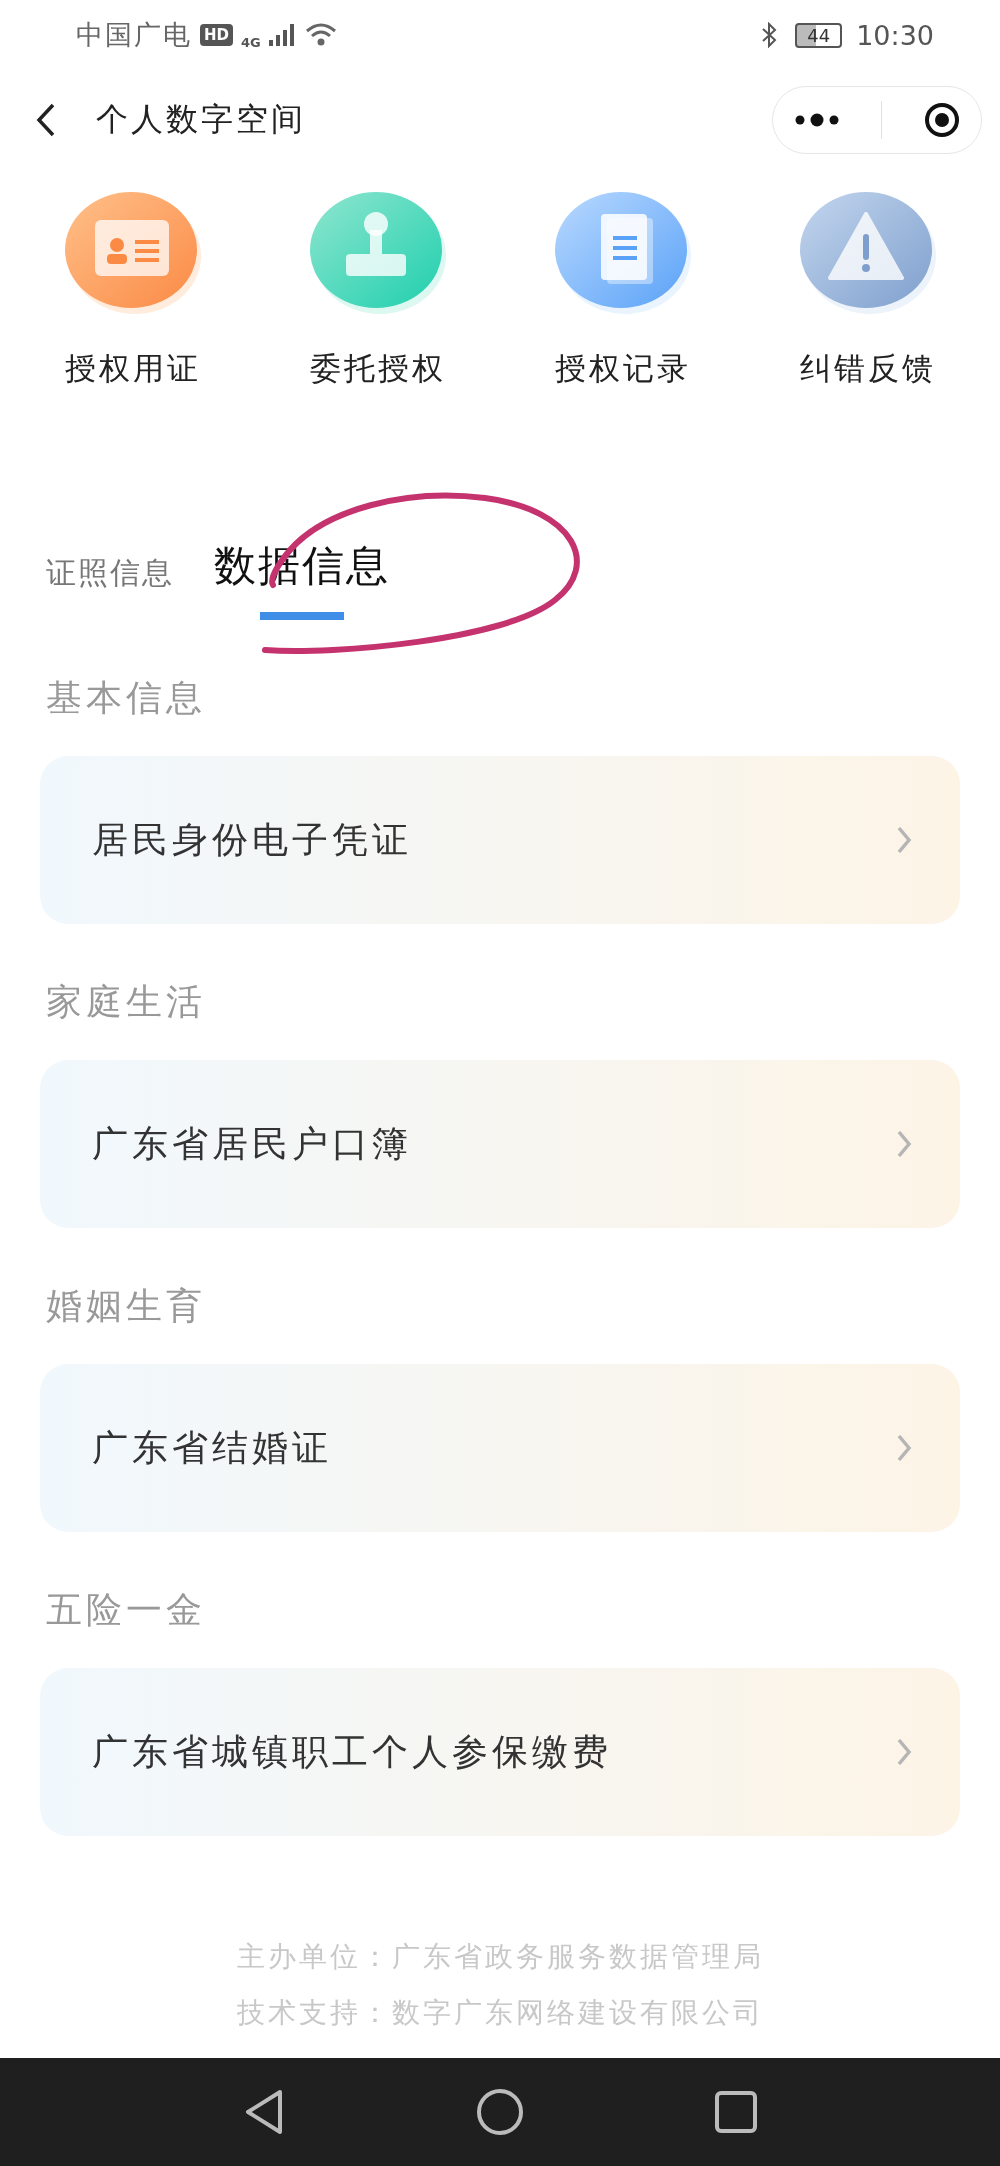 This screenshot has height=2166, width=1000. I want to click on section-heading: 五险一金, so click(126, 1610).